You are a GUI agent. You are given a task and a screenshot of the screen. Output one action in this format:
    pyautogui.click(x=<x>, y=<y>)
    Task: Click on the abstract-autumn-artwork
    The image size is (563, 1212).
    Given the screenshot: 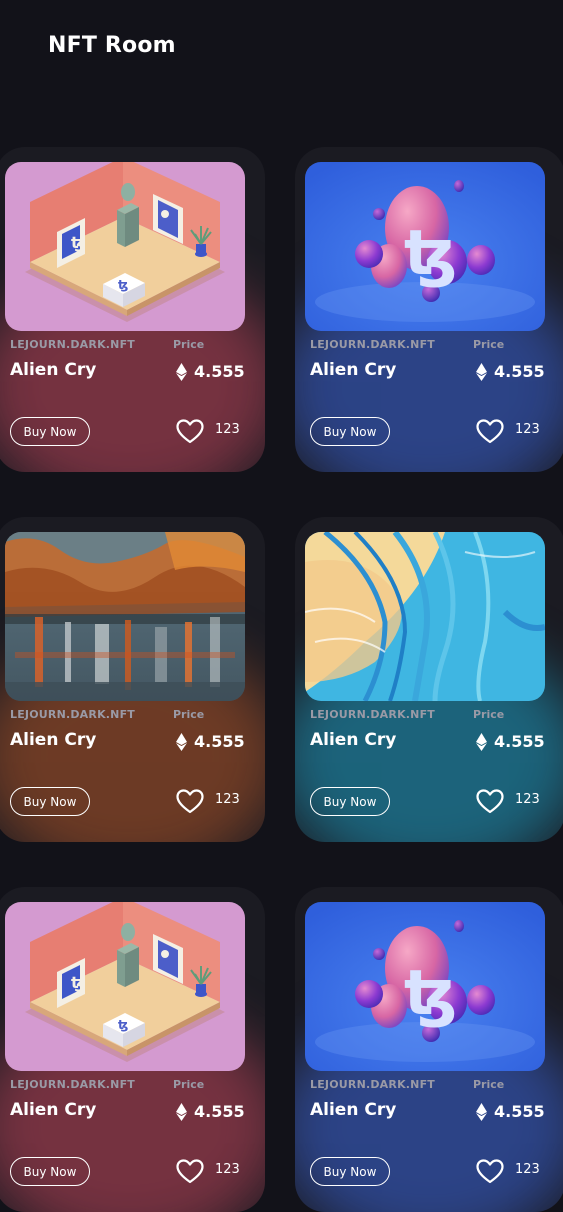 What is the action you would take?
    pyautogui.click(x=125, y=616)
    